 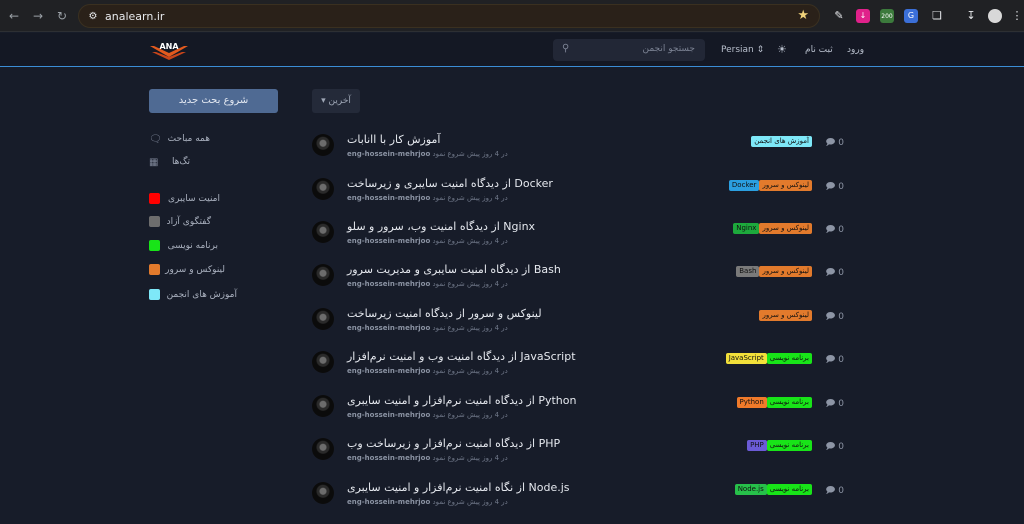 What do you see at coordinates (393, 139) in the screenshot?
I see `discussion-title: آموزش کار با اانابات` at bounding box center [393, 139].